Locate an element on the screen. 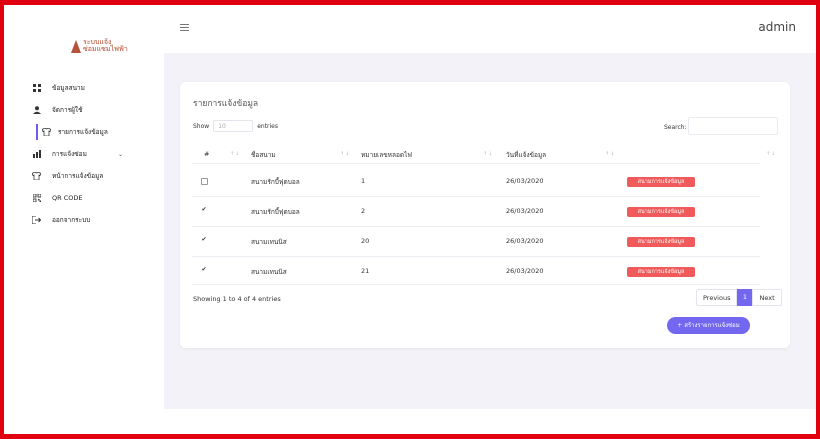 The height and width of the screenshot is (439, 820). search-label: Search: is located at coordinates (675, 127).